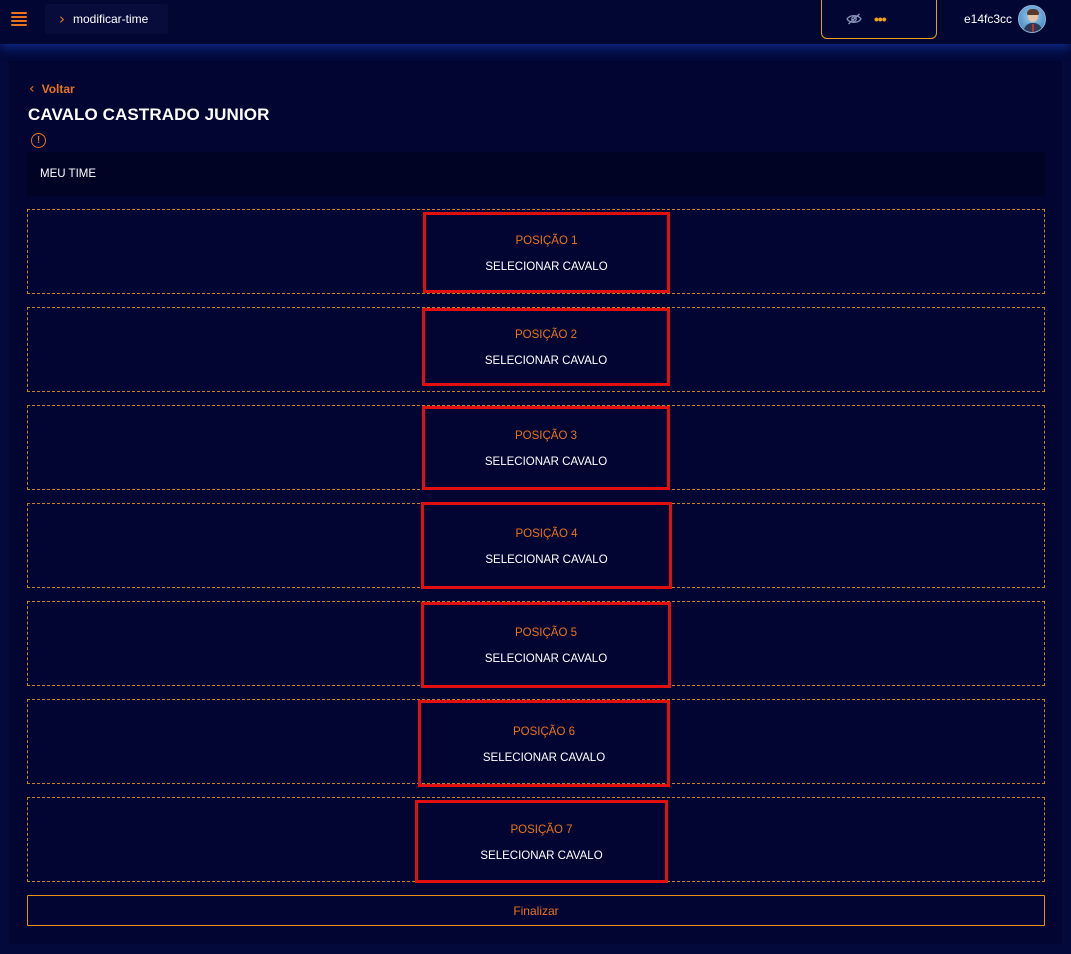 The image size is (1071, 954). What do you see at coordinates (854, 19) in the screenshot?
I see `eye-slash-icon` at bounding box center [854, 19].